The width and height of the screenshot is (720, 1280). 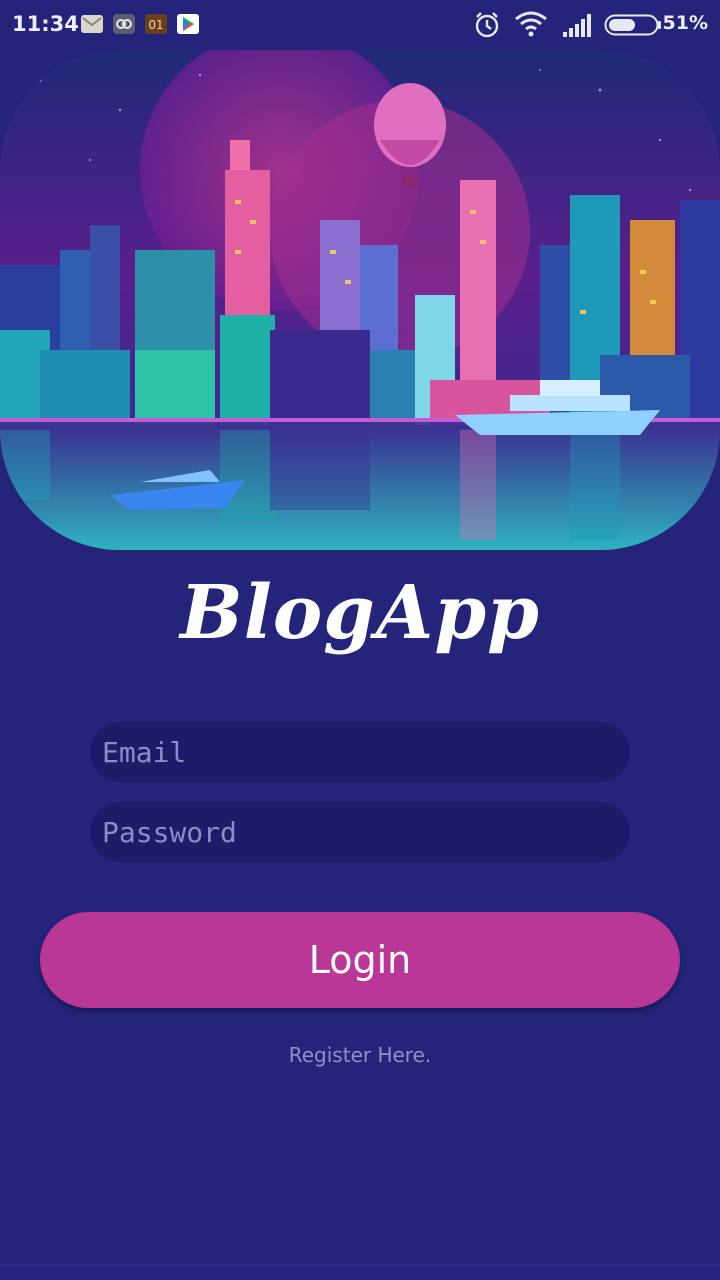 I want to click on play-store-icon, so click(x=188, y=24).